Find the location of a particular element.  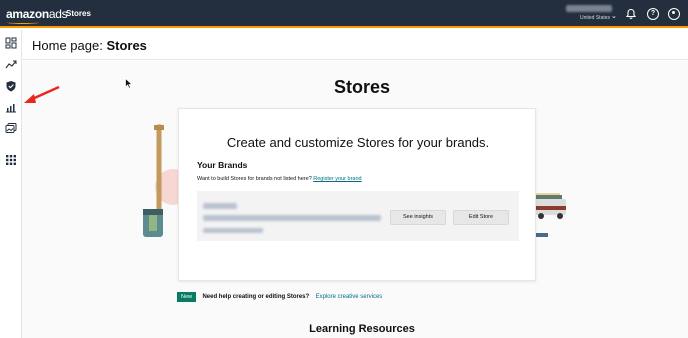

see-insights-button: See insights is located at coordinates (418, 217).